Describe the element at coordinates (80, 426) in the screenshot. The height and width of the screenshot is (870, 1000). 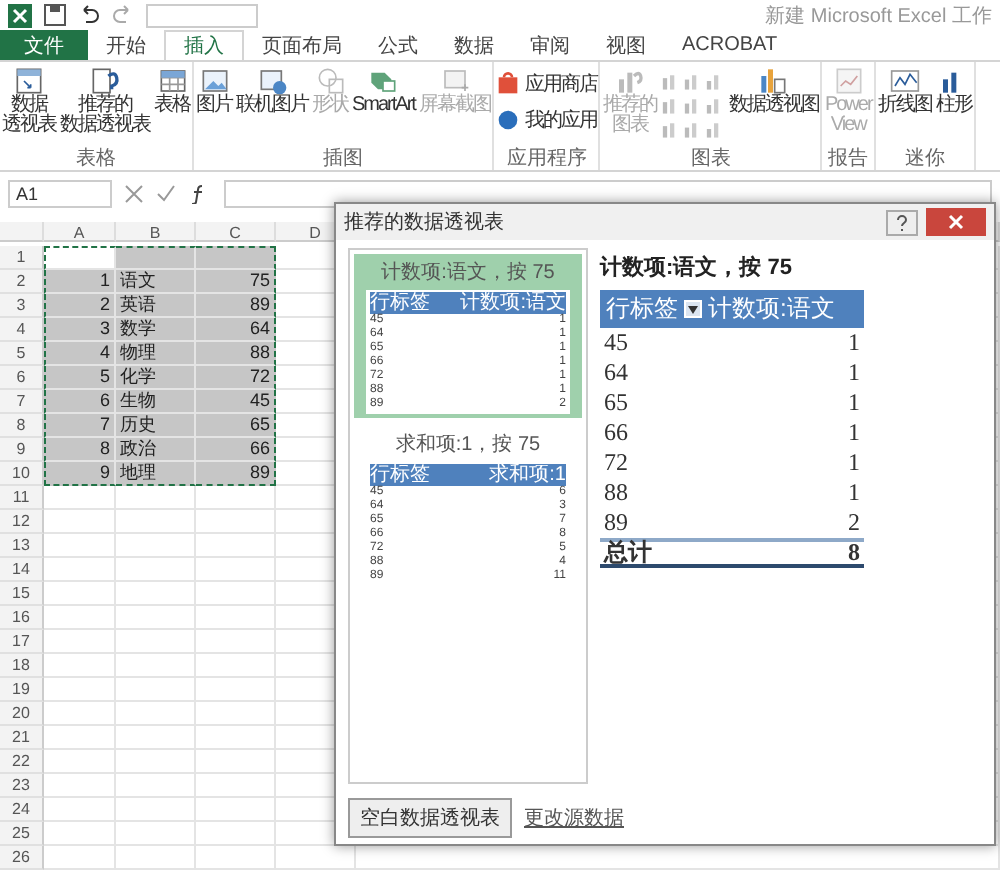
I see `table-cell: 7` at that location.